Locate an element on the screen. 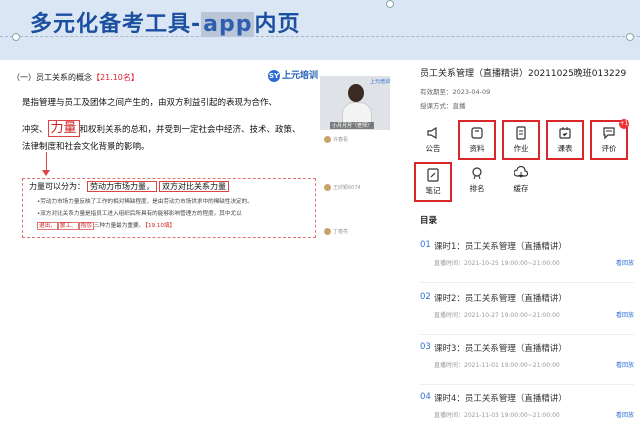 The width and height of the screenshot is (640, 432). lesson-name: 课时3：员工关系管理（直播精讲） is located at coordinates (500, 349).